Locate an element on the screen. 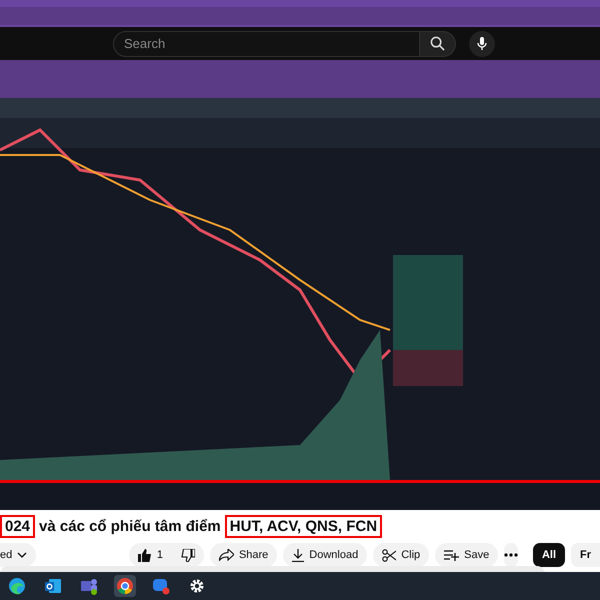  more-icon is located at coordinates (511, 555).